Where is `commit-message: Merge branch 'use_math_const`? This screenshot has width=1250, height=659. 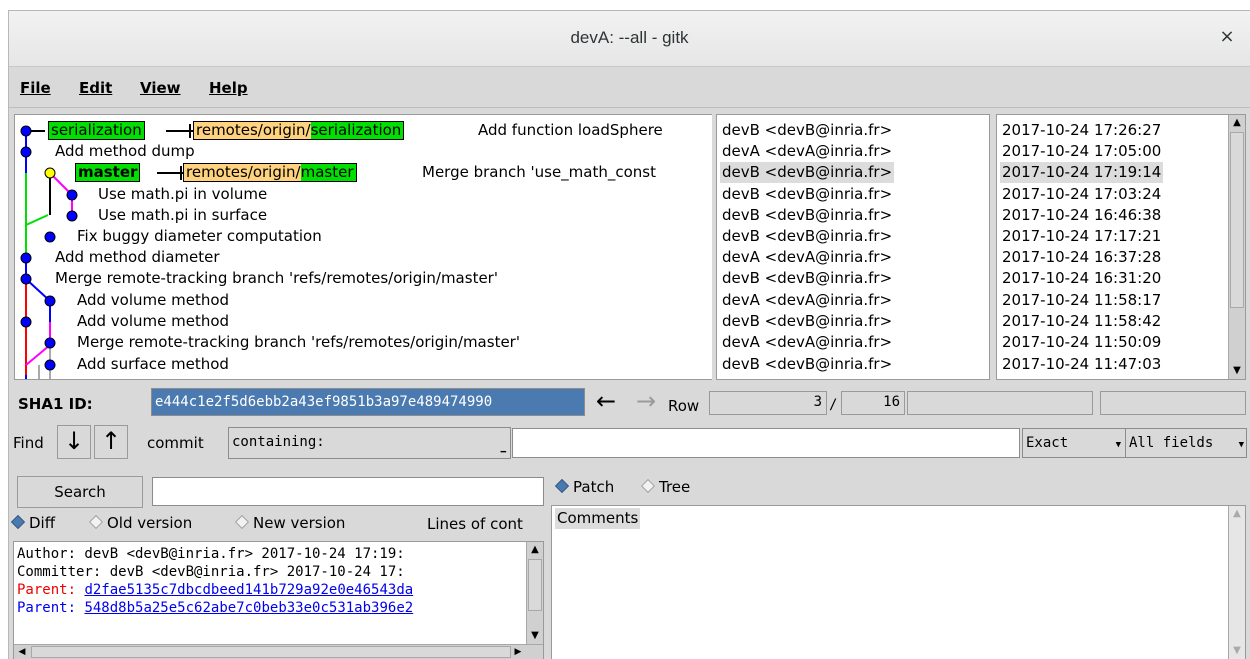
commit-message: Merge branch 'use_math_const is located at coordinates (539, 172).